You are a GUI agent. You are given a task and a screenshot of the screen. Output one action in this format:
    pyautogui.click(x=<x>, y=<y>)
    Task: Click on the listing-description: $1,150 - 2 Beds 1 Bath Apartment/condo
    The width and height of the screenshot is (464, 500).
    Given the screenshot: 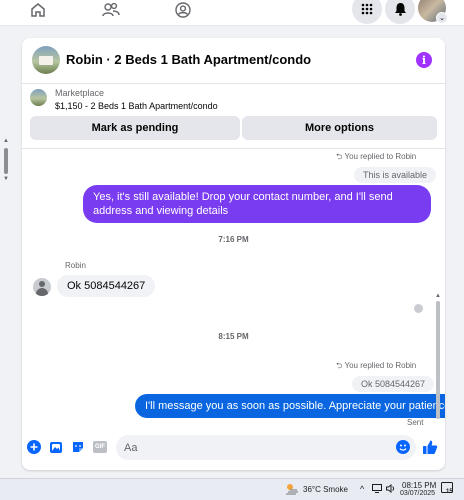 What is the action you would take?
    pyautogui.click(x=136, y=106)
    